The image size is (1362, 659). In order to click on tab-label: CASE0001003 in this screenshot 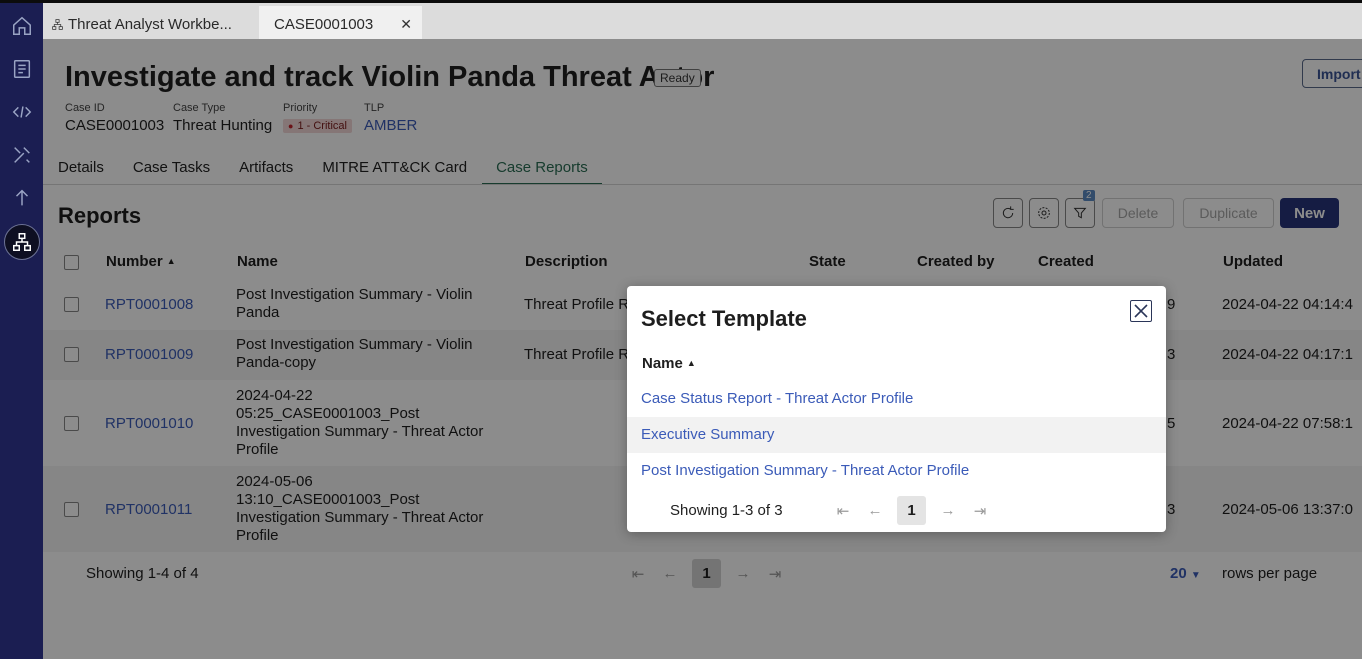, I will do `click(324, 24)`.